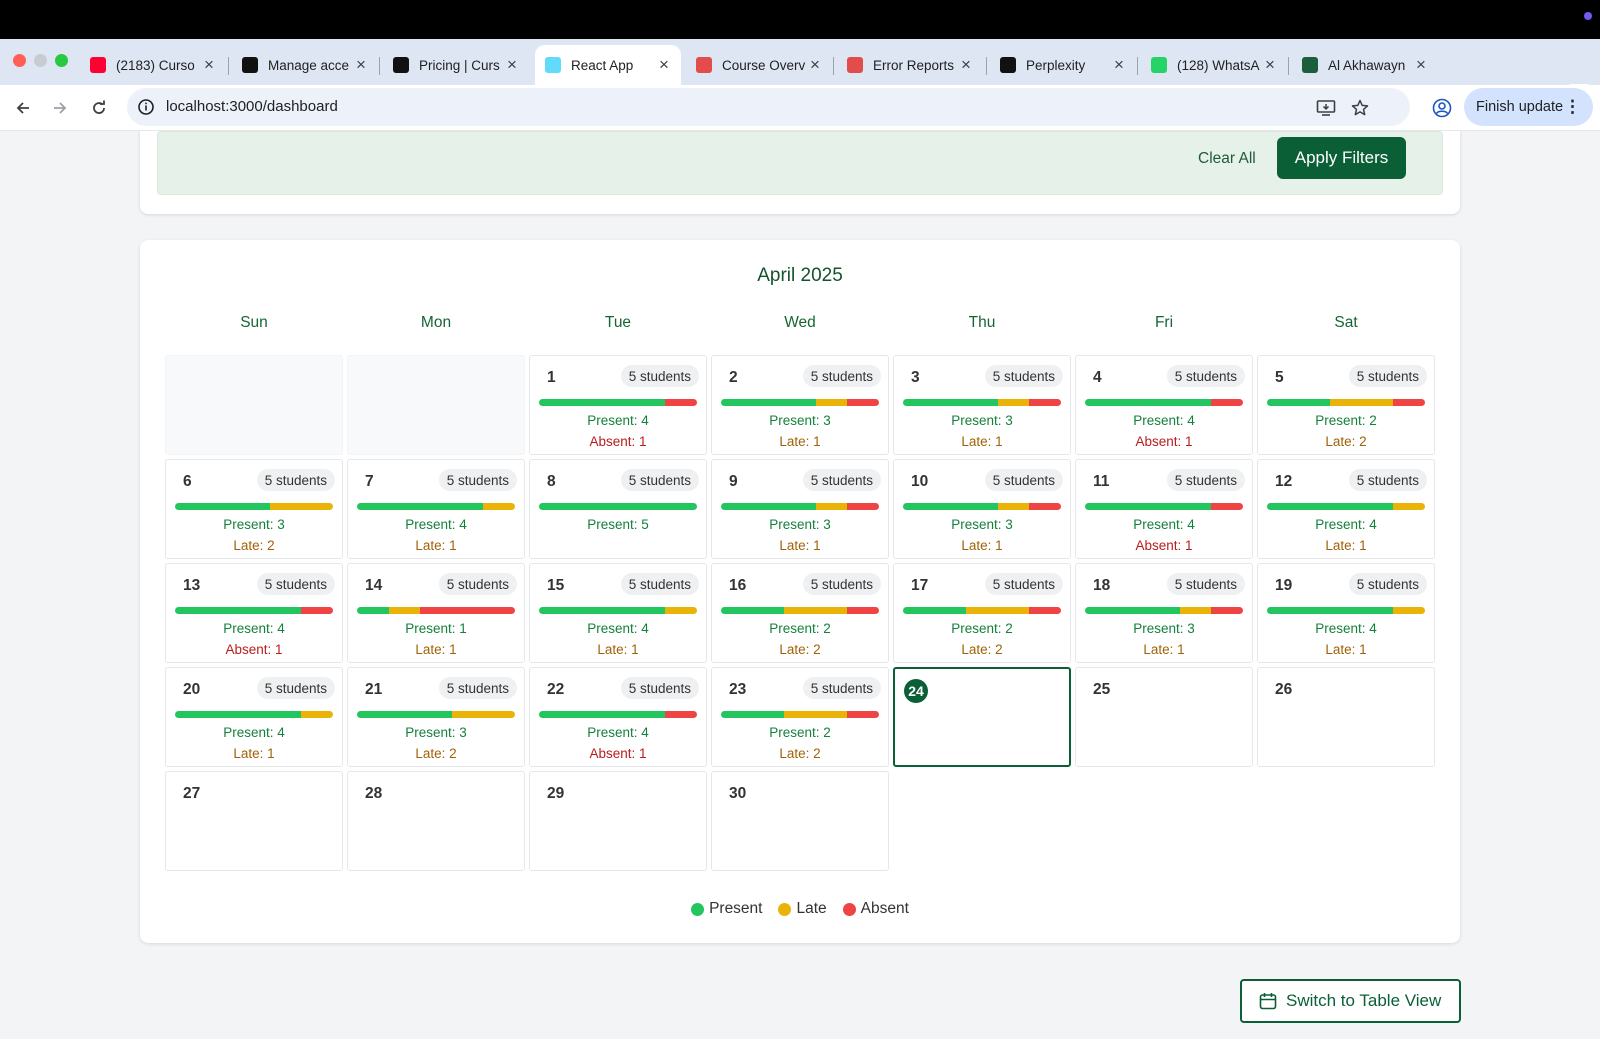 The height and width of the screenshot is (1039, 1600). What do you see at coordinates (99, 108) in the screenshot?
I see `reload-button` at bounding box center [99, 108].